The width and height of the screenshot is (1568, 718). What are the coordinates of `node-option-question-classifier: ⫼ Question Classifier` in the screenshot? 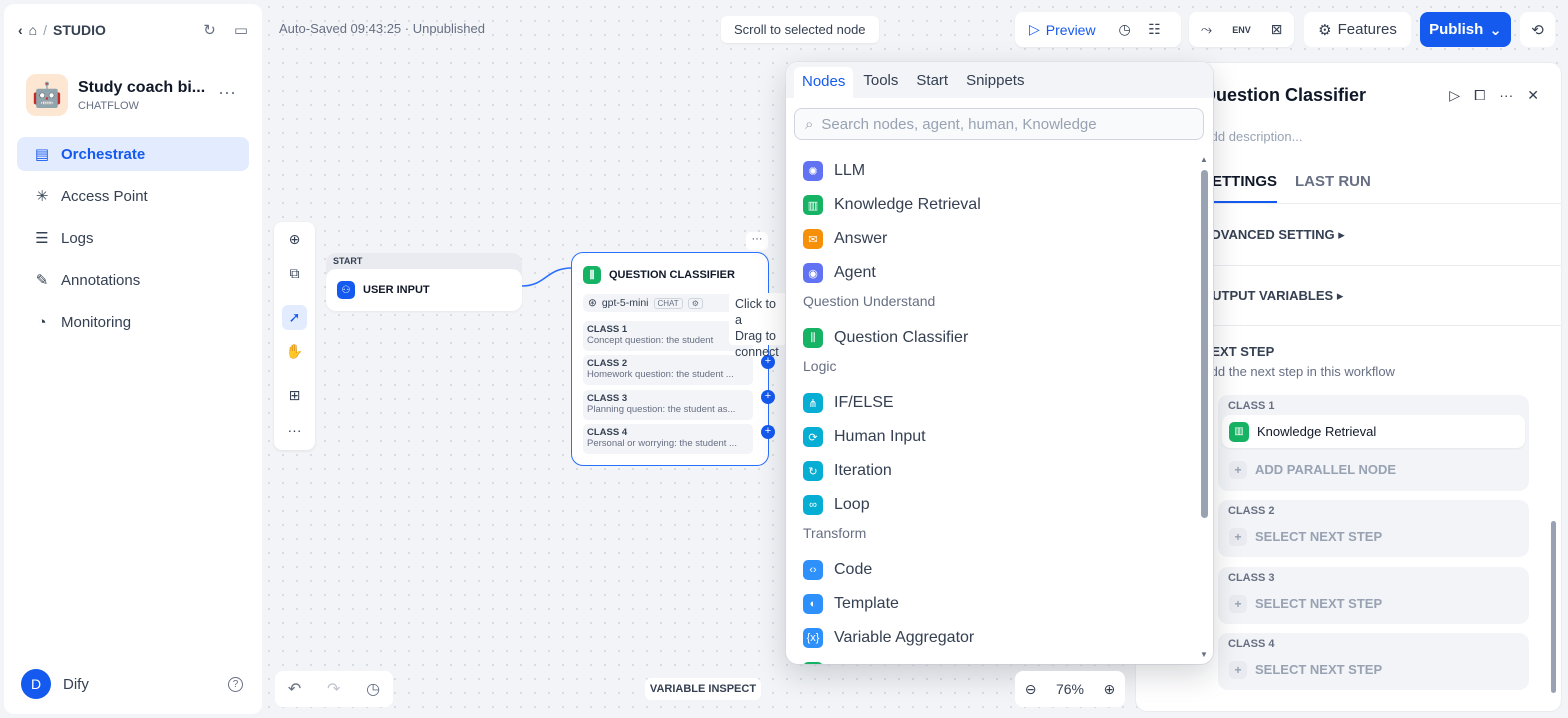 It's located at (885, 338).